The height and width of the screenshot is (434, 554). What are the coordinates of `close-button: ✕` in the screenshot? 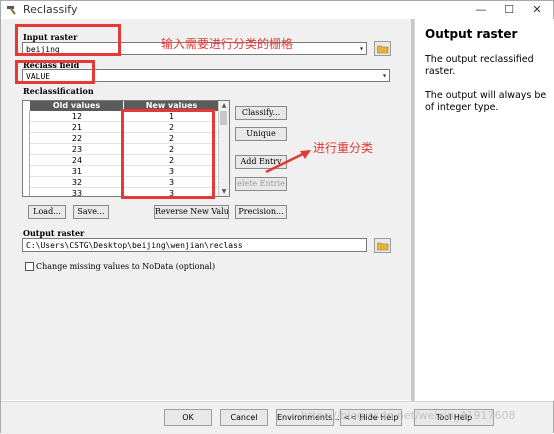 It's located at (537, 10).